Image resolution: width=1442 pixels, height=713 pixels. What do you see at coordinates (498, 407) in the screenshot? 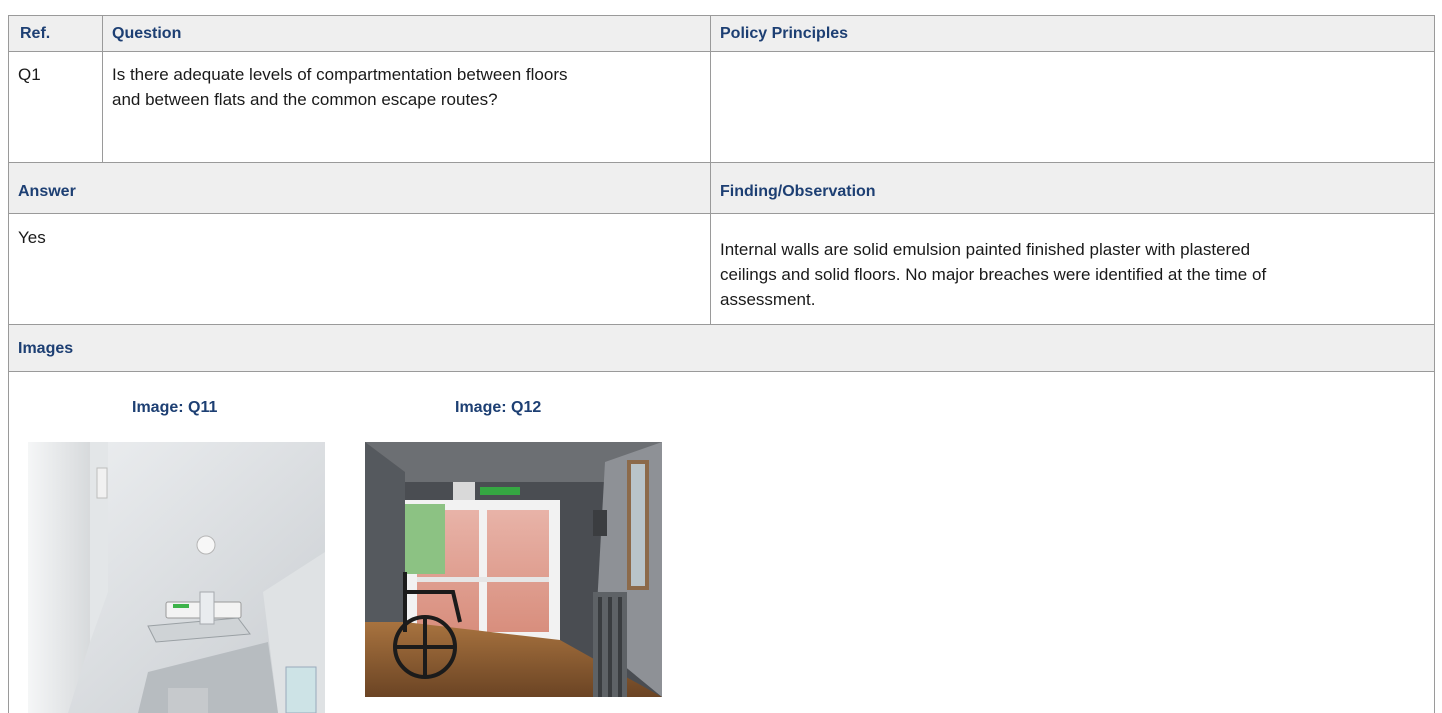
I see `image-caption-q12: Image: Q12` at bounding box center [498, 407].